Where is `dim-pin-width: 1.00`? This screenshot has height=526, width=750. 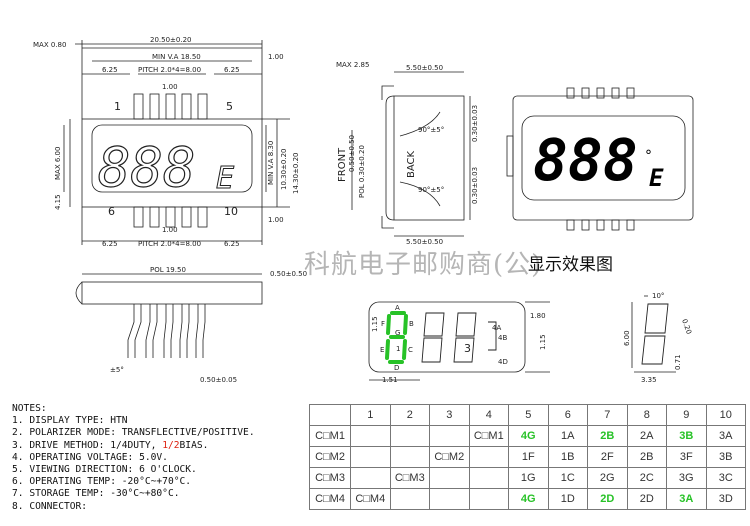 dim-pin-width: 1.00 is located at coordinates (170, 87).